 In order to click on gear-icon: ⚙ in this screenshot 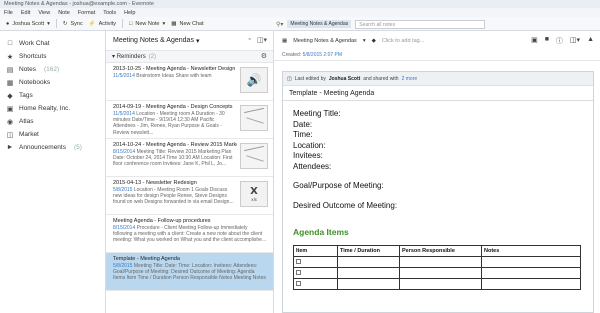, I will do `click(264, 56)`.